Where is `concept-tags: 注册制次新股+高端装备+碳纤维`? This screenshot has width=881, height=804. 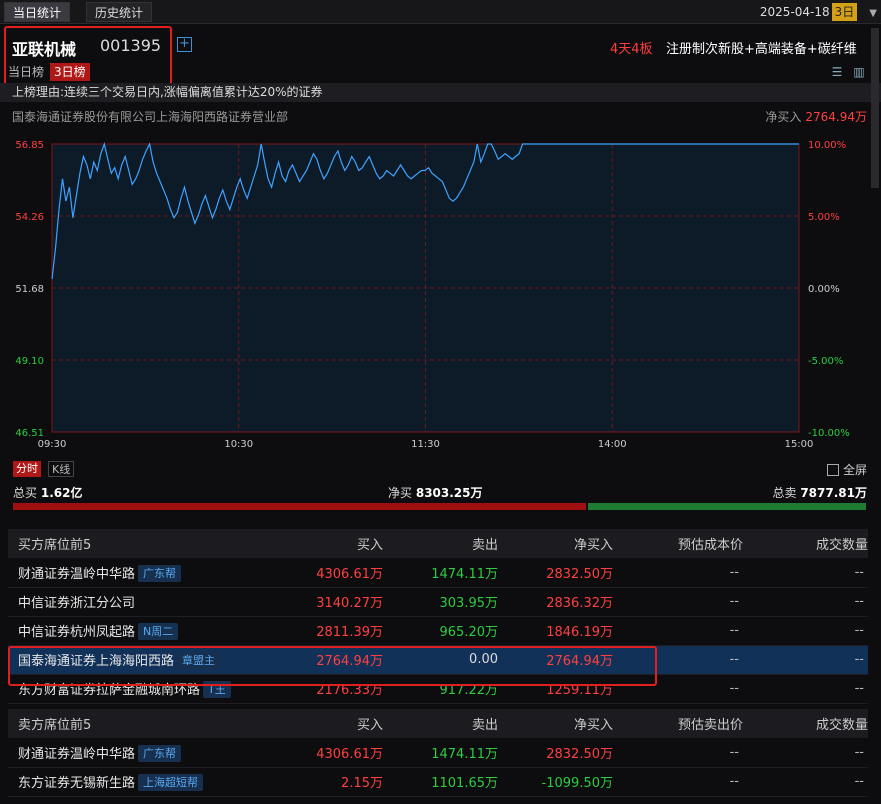 concept-tags: 注册制次新股+高端装备+碳纤维 is located at coordinates (761, 49).